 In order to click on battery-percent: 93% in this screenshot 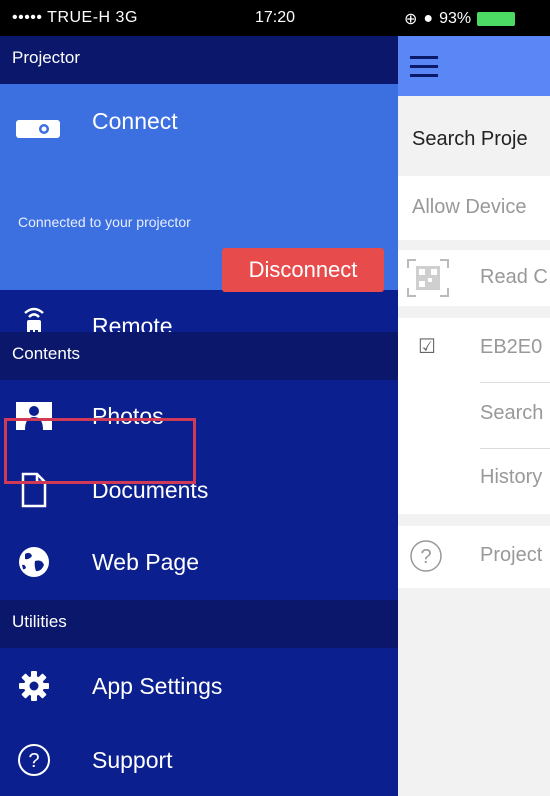, I will do `click(455, 18)`.